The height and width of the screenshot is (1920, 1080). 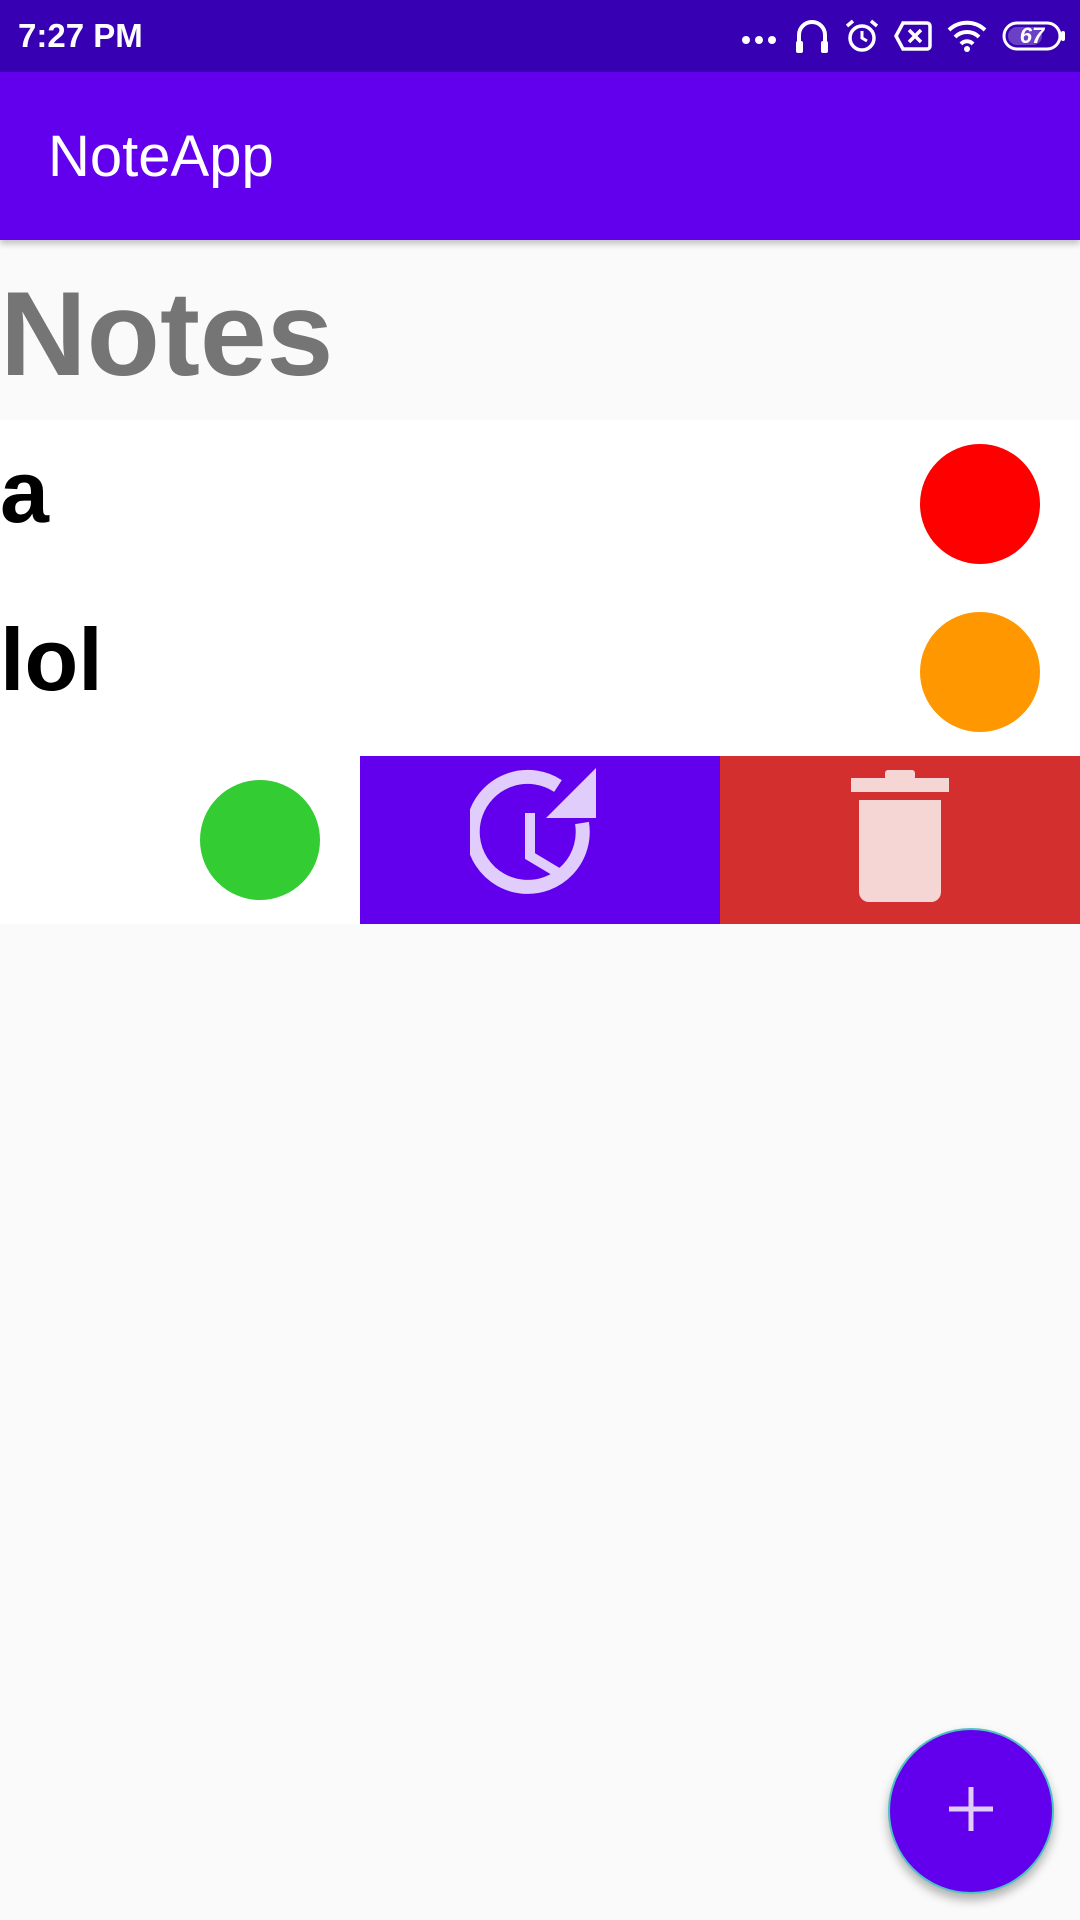 I want to click on notes-heading: Notes, so click(x=540, y=330).